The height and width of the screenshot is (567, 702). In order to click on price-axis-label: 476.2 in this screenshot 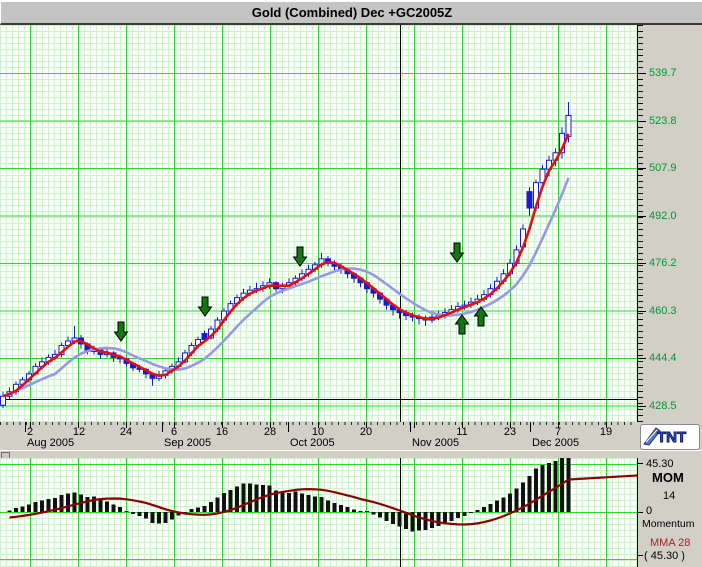, I will do `click(663, 263)`.